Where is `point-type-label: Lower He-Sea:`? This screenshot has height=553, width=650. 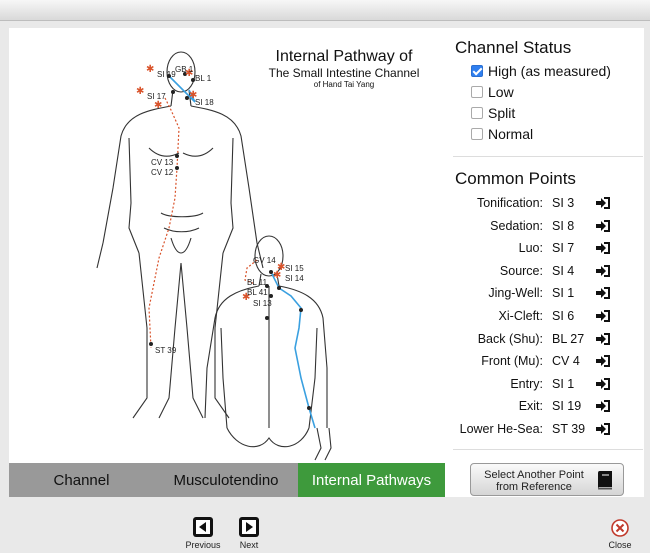
point-type-label: Lower He-Sea: is located at coordinates (501, 429).